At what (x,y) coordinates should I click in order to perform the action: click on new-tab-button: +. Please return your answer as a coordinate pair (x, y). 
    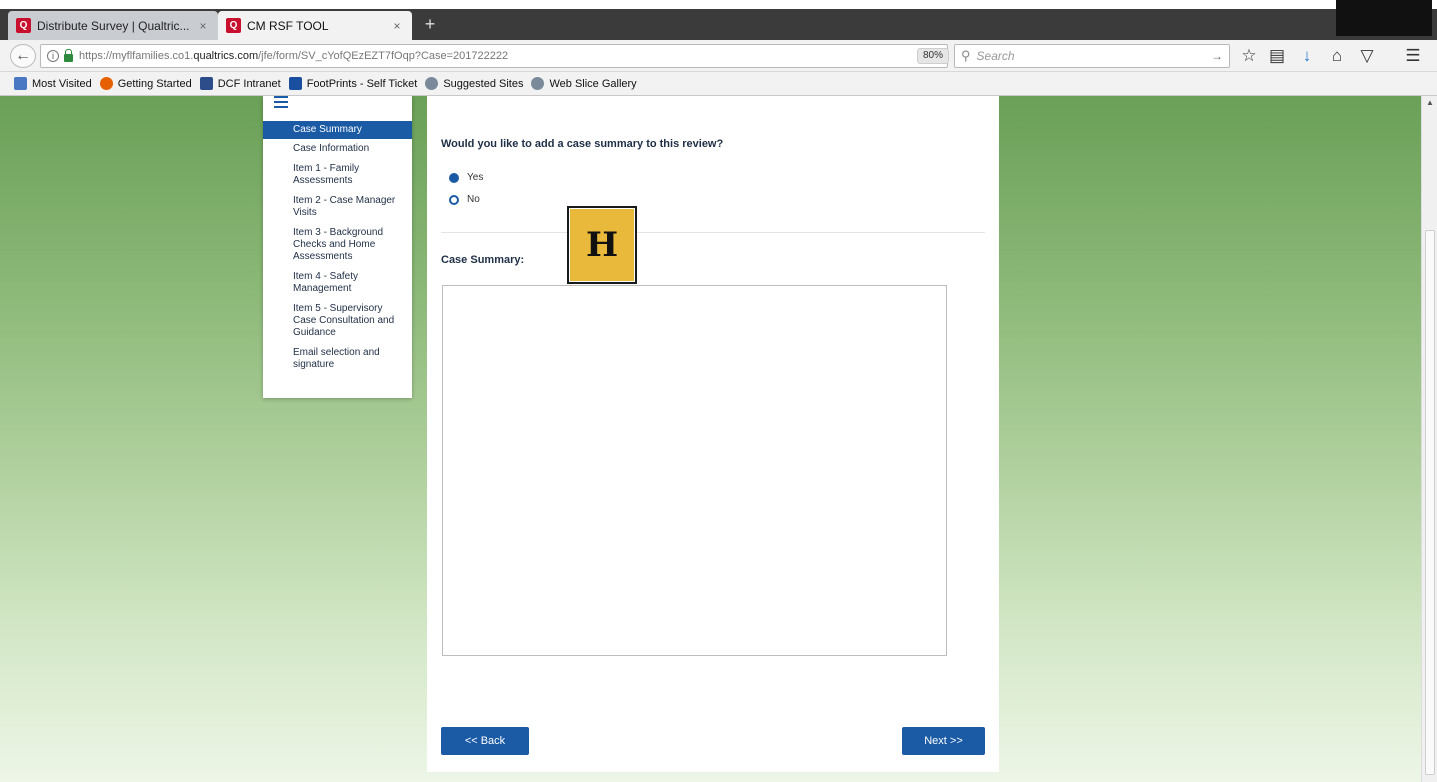
    Looking at the image, I should click on (430, 24).